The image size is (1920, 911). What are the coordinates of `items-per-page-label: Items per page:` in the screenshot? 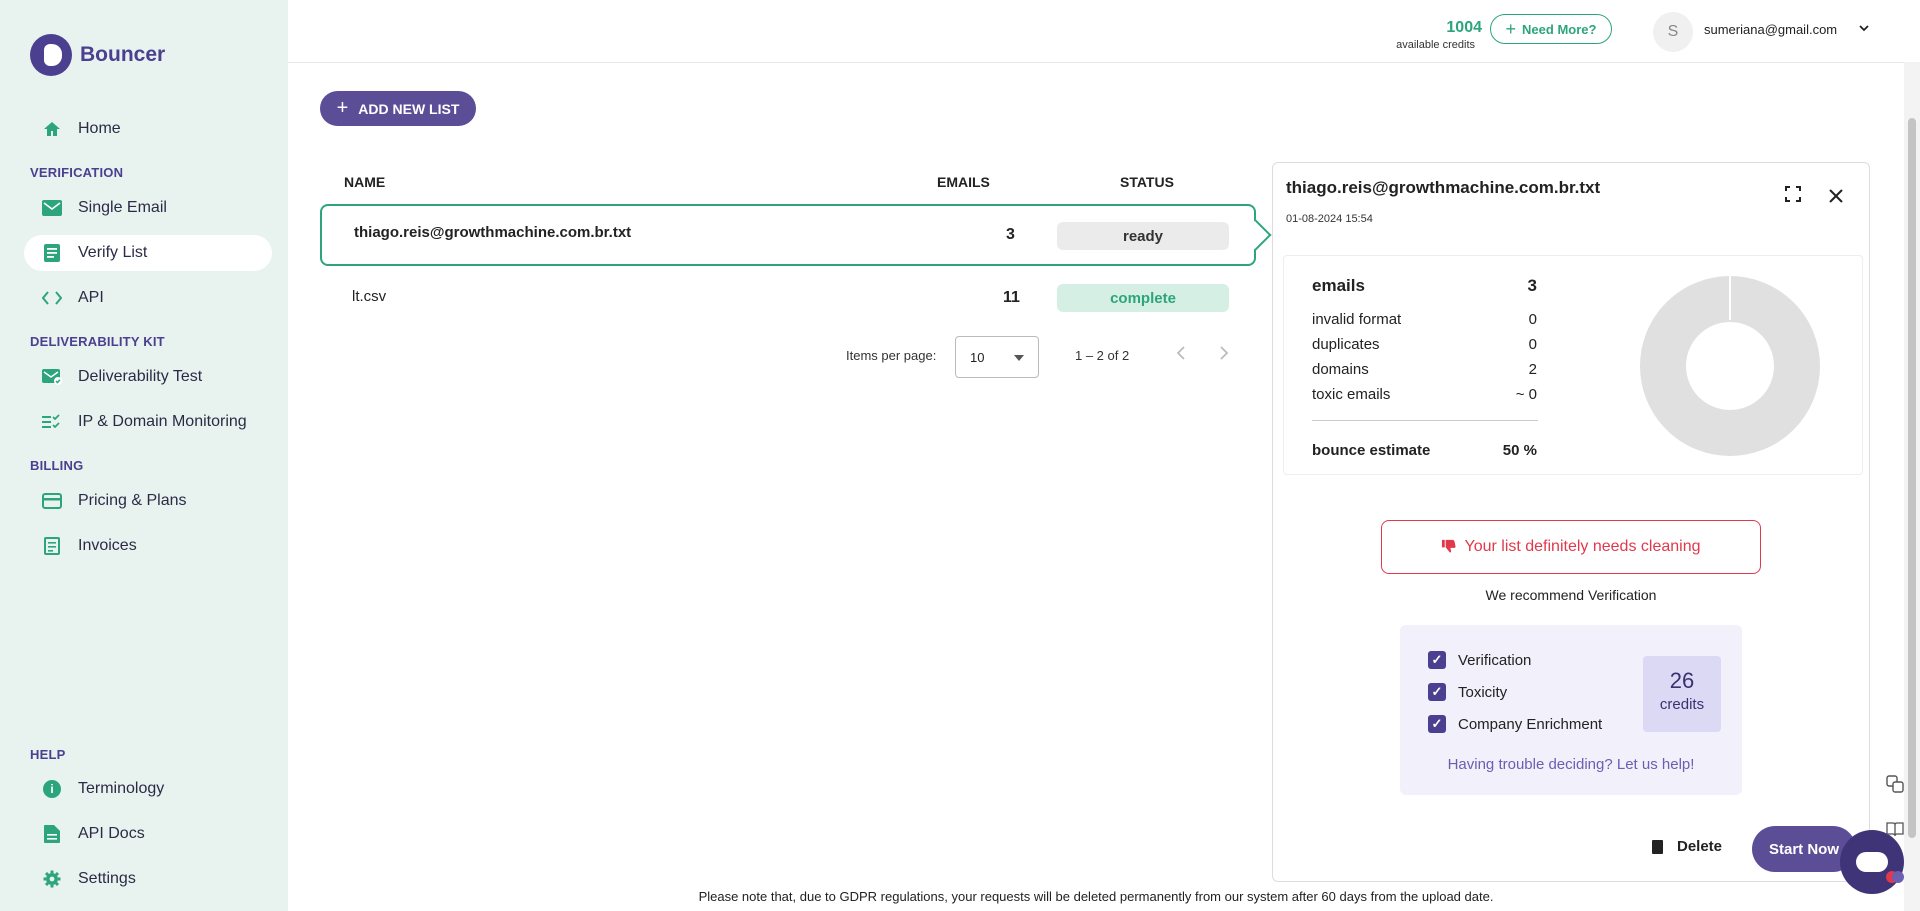 It's located at (891, 355).